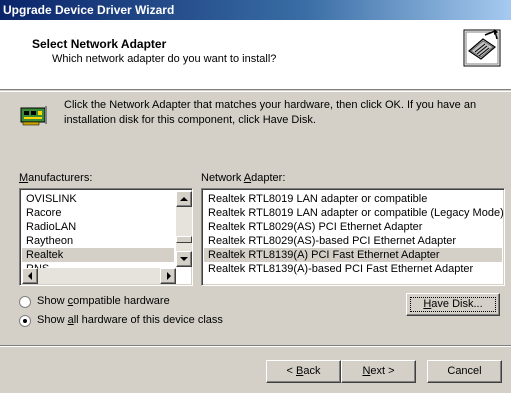 The image size is (511, 393). I want to click on window-titlebar: Upgrade Device Driver Wizard, so click(255, 10).